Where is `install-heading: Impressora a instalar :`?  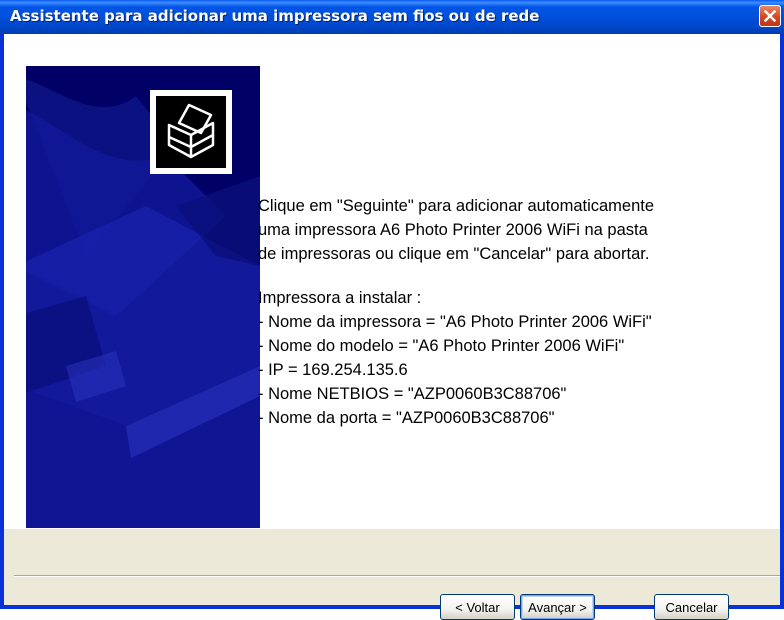 install-heading: Impressora a instalar : is located at coordinates (340, 298).